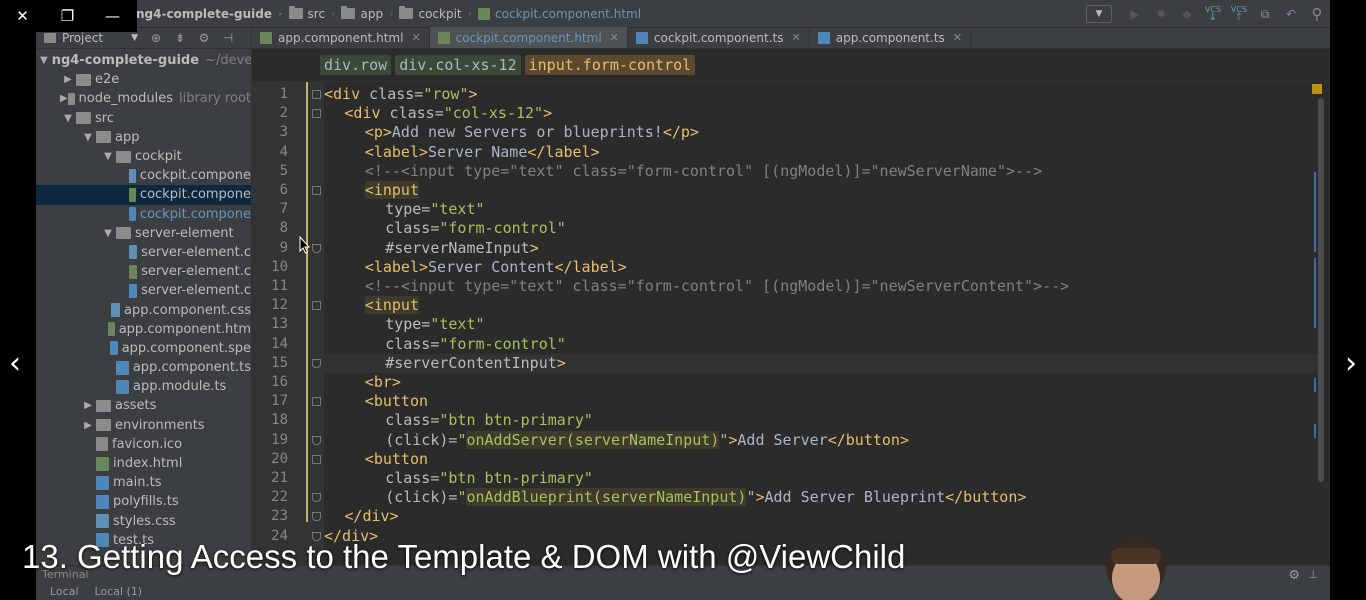 The image size is (1366, 600). Describe the element at coordinates (143, 156) in the screenshot. I see `tree-node: ▼ cockpit` at that location.